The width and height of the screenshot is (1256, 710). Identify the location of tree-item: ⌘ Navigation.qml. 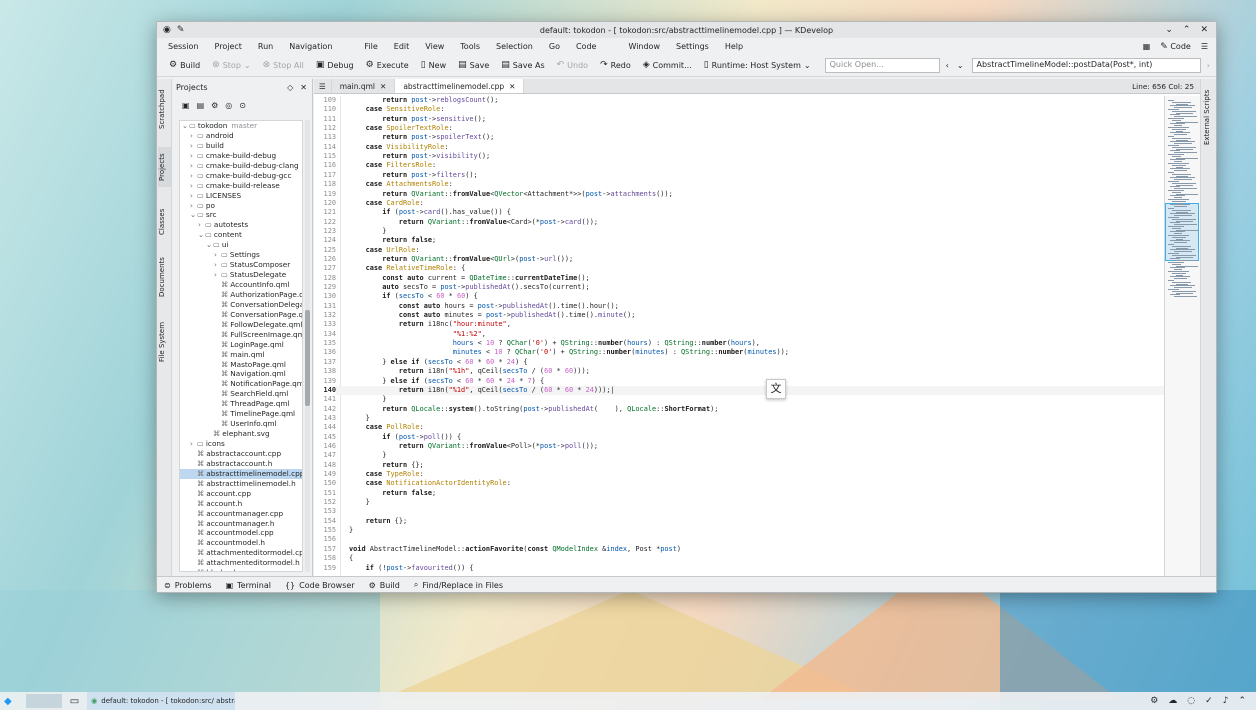
(241, 374).